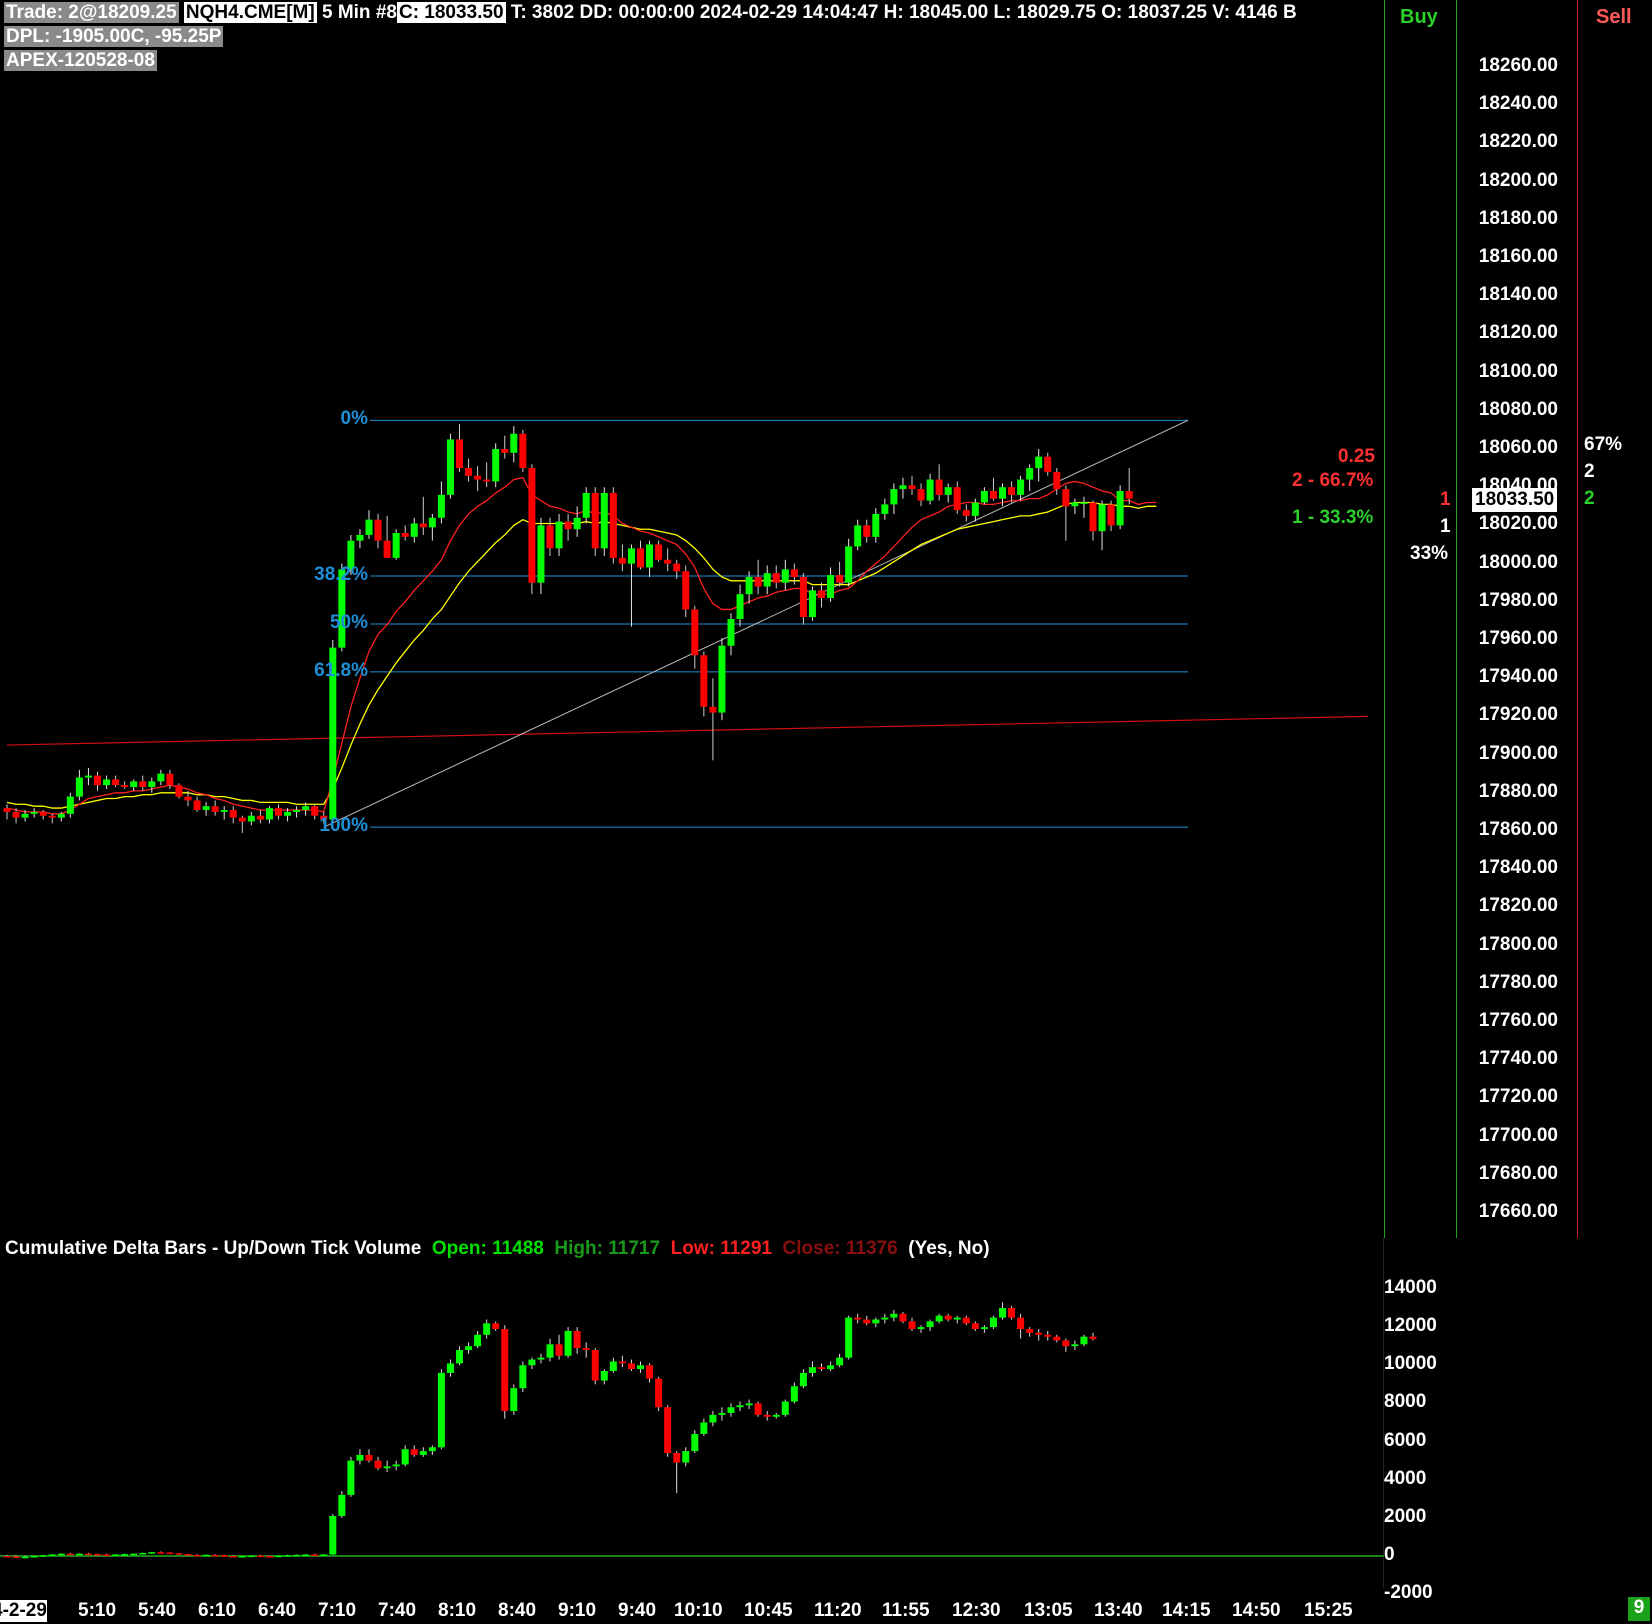 This screenshot has height=1624, width=1652. What do you see at coordinates (1518, 715) in the screenshot?
I see `price-tick: 17920.00` at bounding box center [1518, 715].